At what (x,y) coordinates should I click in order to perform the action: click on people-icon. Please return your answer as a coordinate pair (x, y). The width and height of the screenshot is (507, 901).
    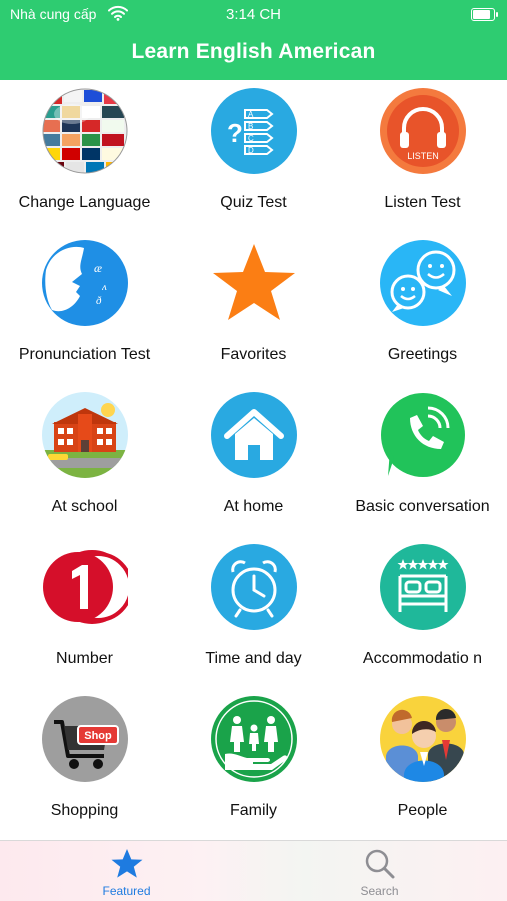
    Looking at the image, I should click on (423, 739).